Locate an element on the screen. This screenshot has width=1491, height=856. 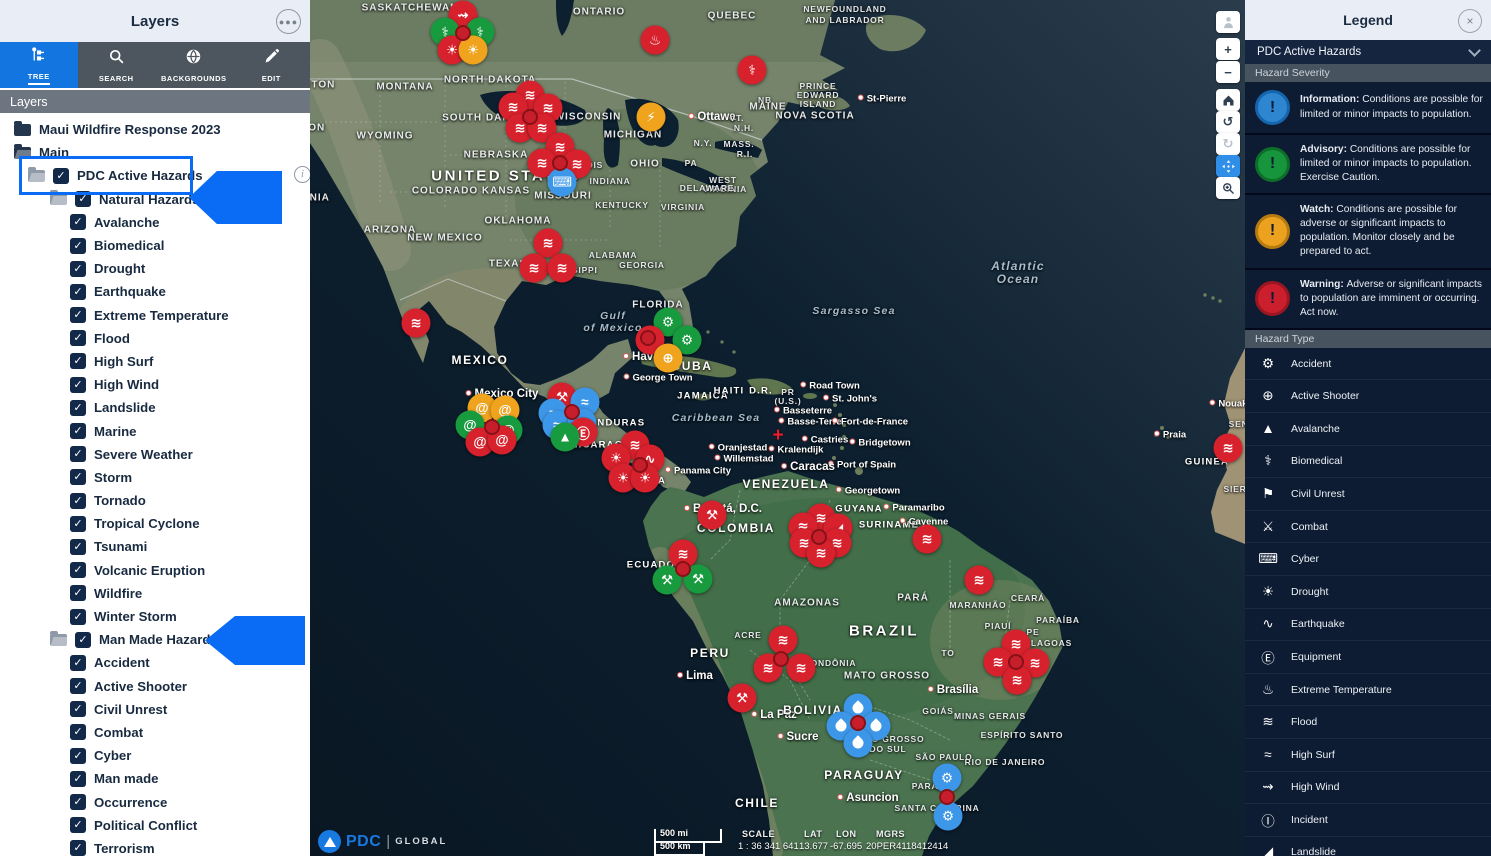
hazard-marker-severe-weather: ⚡ is located at coordinates (651, 117).